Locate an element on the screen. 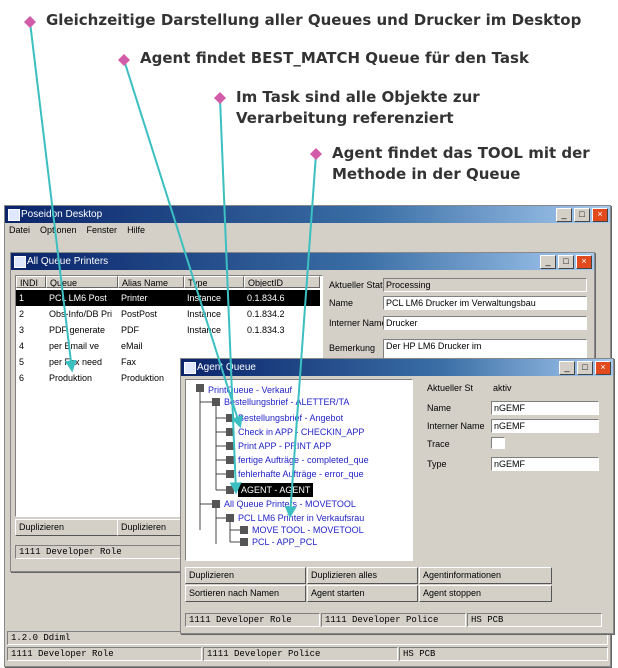 The image size is (618, 668). agent-stop-button: Agent stoppen is located at coordinates (485, 593).